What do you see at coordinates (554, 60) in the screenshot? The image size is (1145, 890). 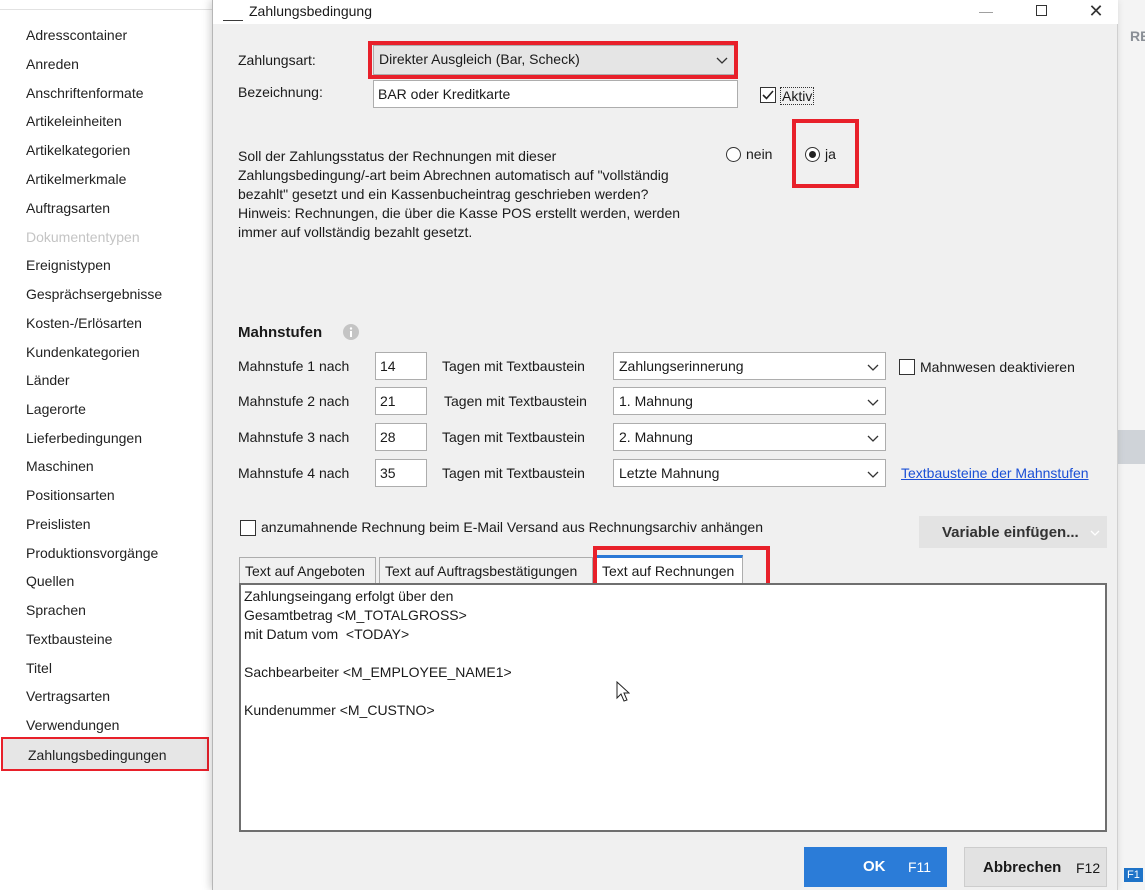 I see `zahlungsart-select: Direkter Ausgleich (Bar, Scheck)` at bounding box center [554, 60].